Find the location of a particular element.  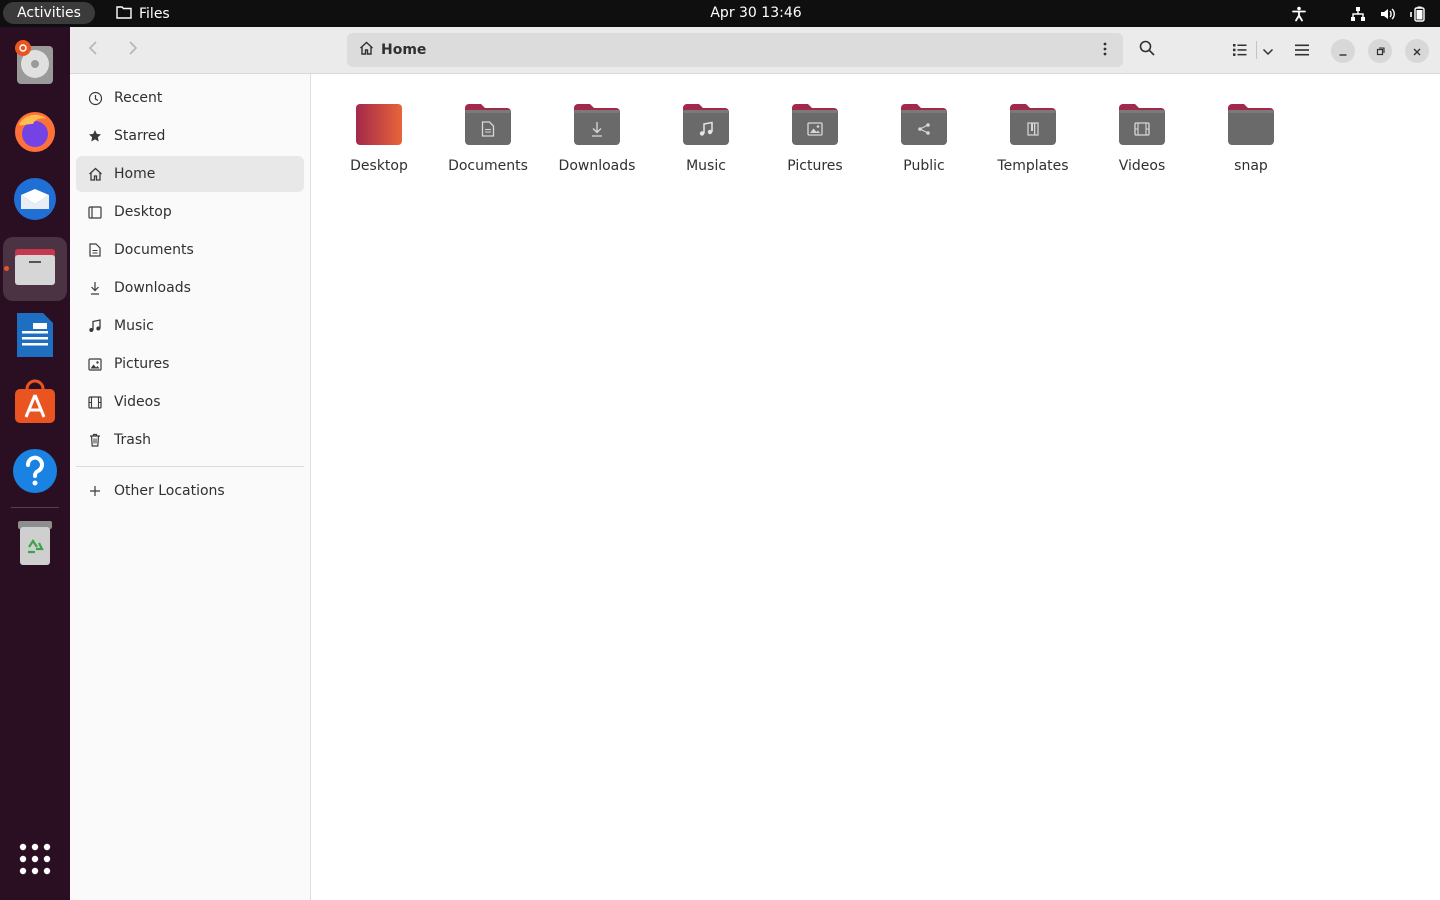

top-bar: Activities Files Apr 30 13:46 is located at coordinates (720, 13).